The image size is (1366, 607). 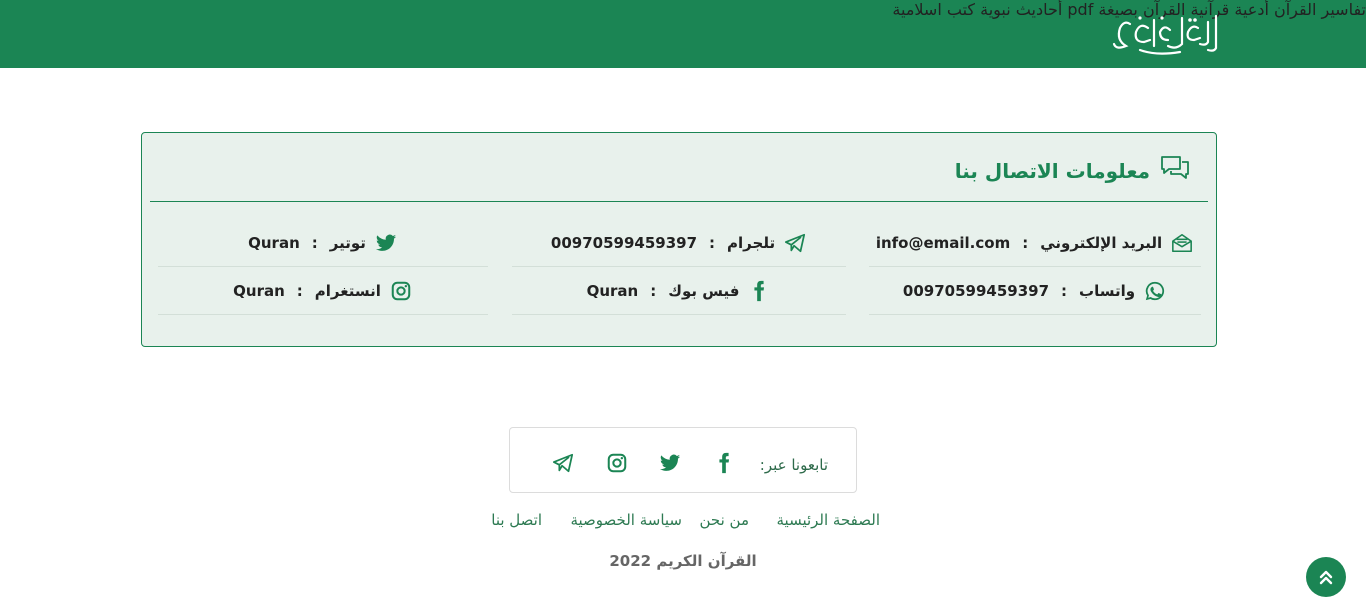 I want to click on footer-link-contact: اتصل بنا, so click(x=516, y=520).